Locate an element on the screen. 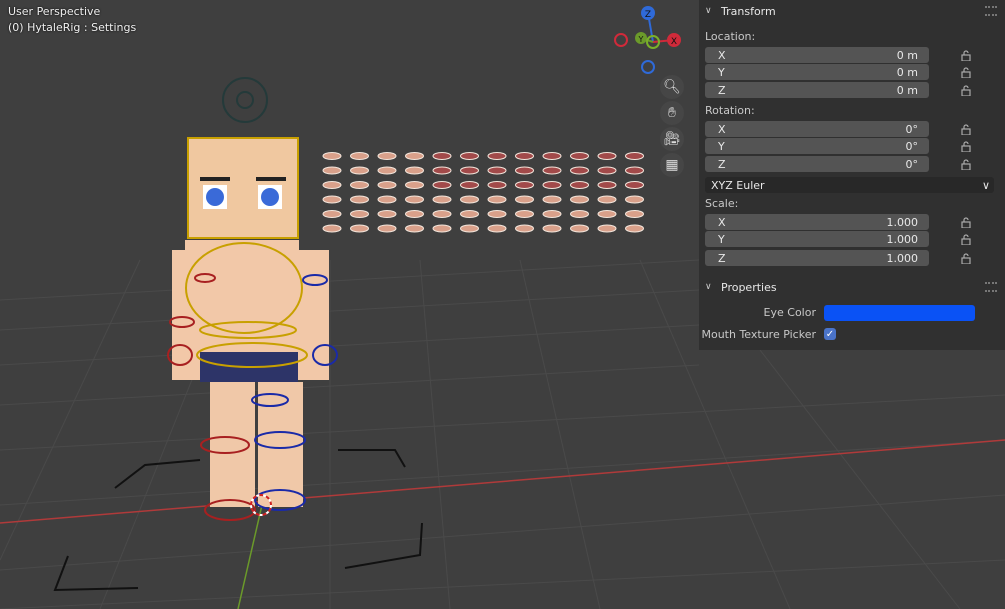 The width and height of the screenshot is (1005, 609). zoom-icon: 🔍︎ is located at coordinates (672, 87).